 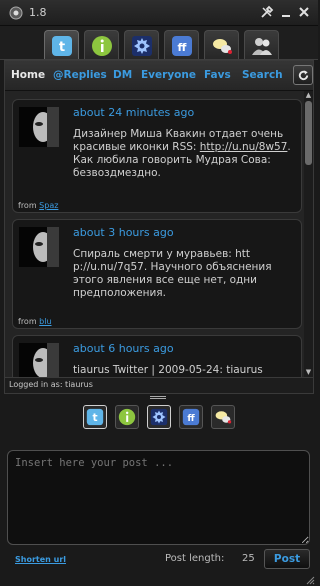 What do you see at coordinates (159, 561) in the screenshot?
I see `compose-footer: Shorten url Post length: 25 Post` at bounding box center [159, 561].